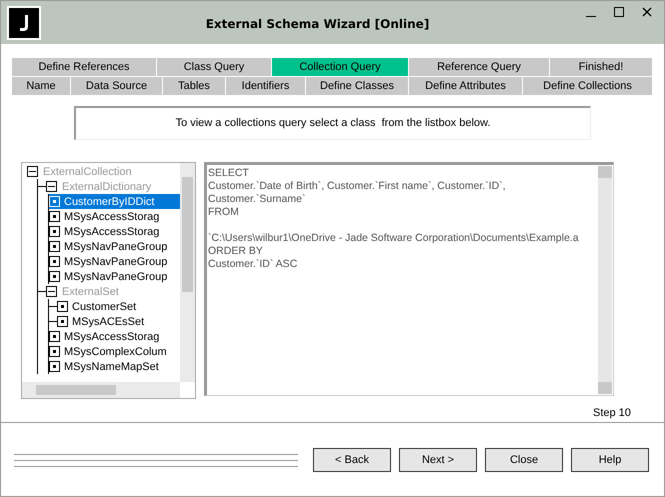  What do you see at coordinates (610, 460) in the screenshot?
I see `wizard-button: Help` at bounding box center [610, 460].